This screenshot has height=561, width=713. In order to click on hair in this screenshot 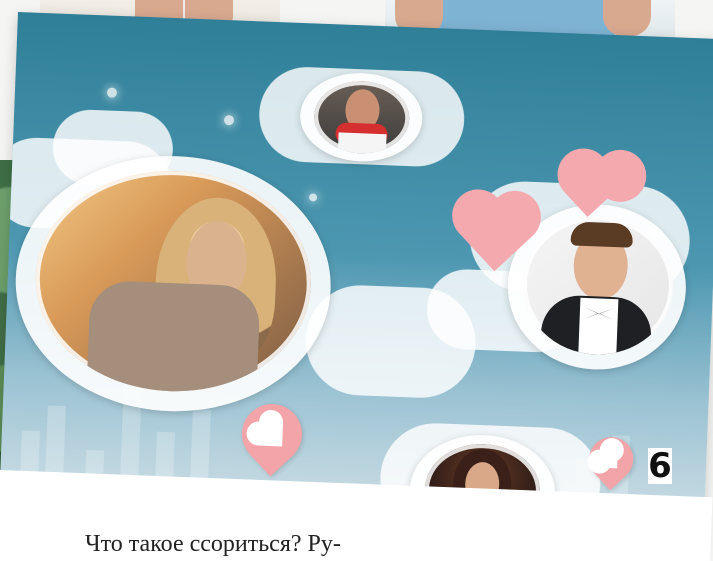, I will do `click(602, 234)`.